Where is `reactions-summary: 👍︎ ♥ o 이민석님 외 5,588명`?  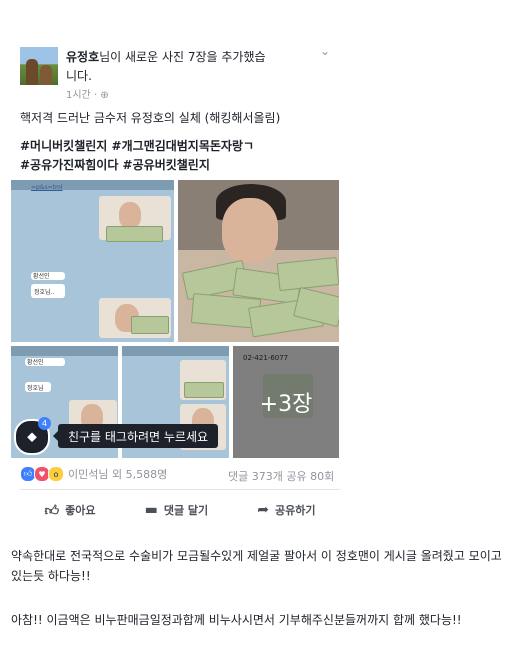 reactions-summary: 👍︎ ♥ o 이민석님 외 5,588명 is located at coordinates (93, 474).